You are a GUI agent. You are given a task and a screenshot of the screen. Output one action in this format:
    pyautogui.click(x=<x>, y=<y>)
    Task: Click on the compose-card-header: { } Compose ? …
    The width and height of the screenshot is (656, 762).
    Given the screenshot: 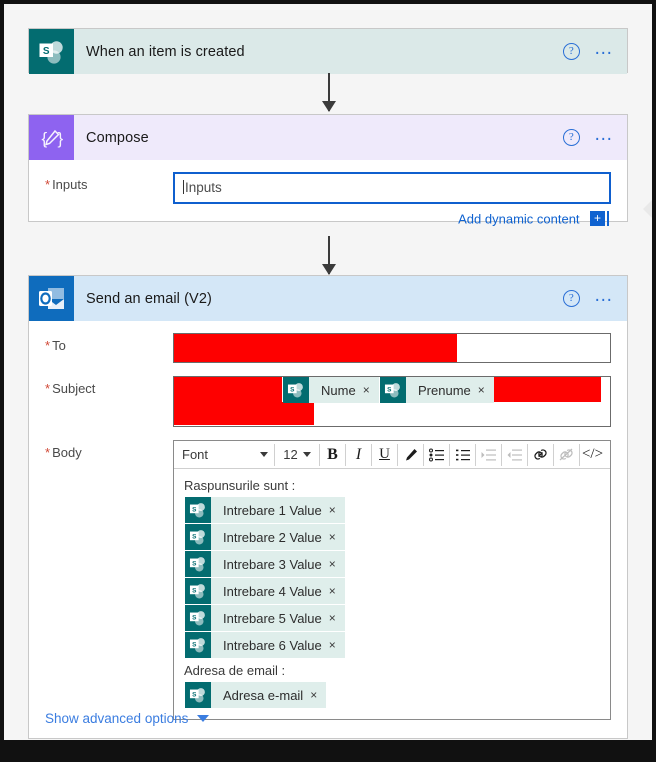 What is the action you would take?
    pyautogui.click(x=328, y=137)
    